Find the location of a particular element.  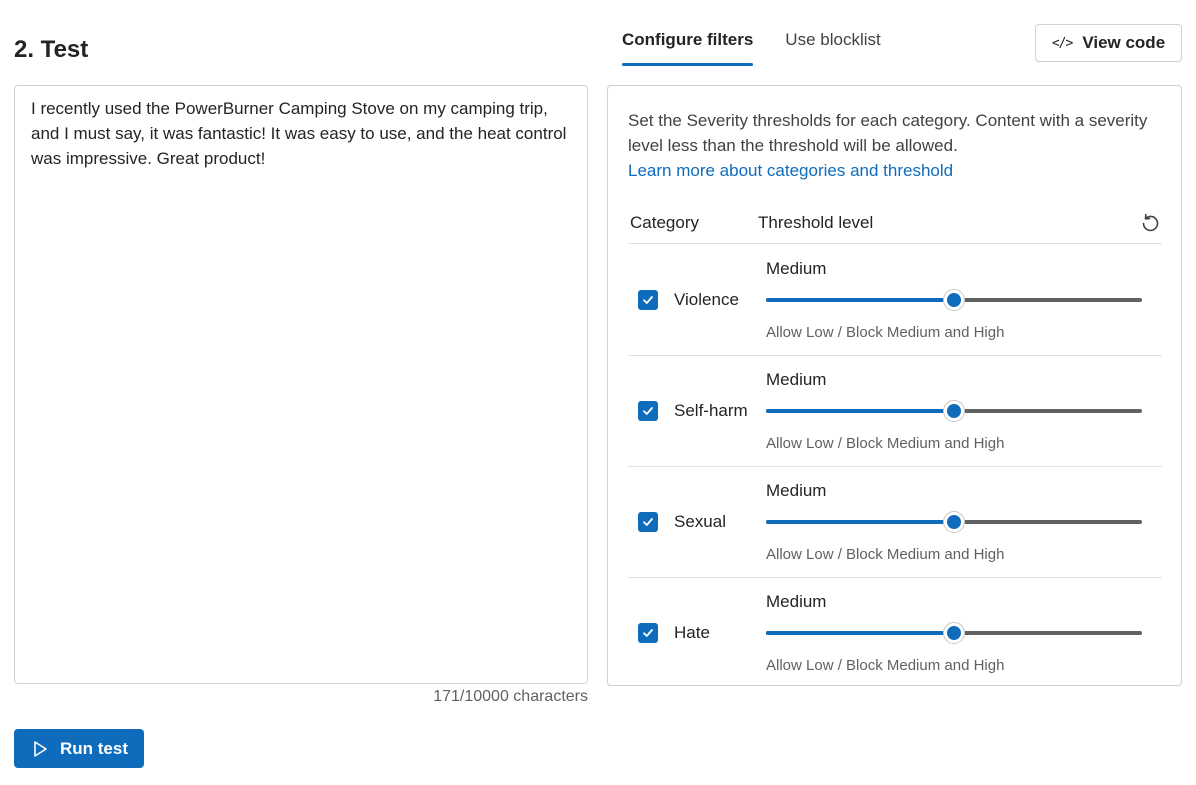

checkbox-sexual is located at coordinates (648, 522).